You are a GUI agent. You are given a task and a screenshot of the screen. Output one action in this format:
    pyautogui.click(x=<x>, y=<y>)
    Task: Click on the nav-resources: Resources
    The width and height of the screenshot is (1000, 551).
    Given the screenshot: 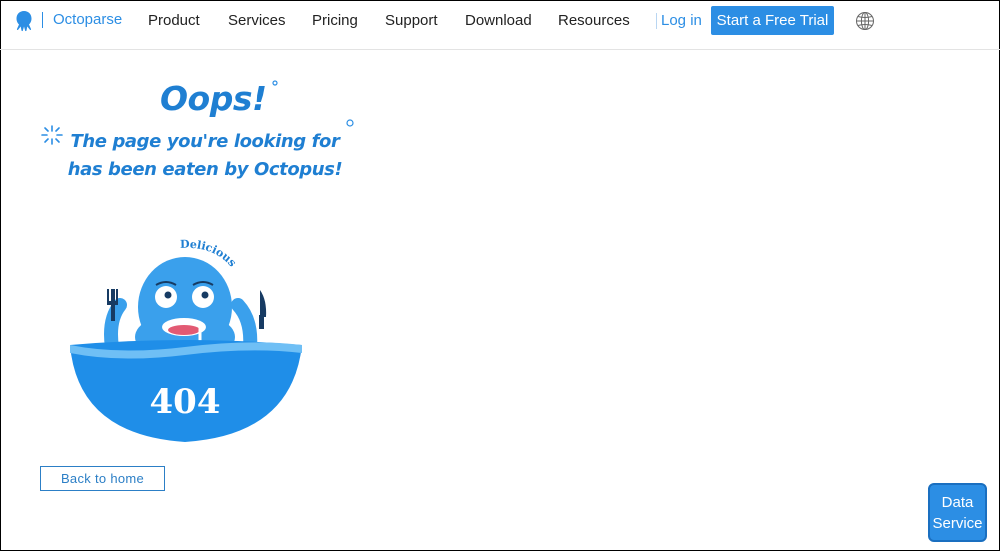 What is the action you would take?
    pyautogui.click(x=594, y=20)
    